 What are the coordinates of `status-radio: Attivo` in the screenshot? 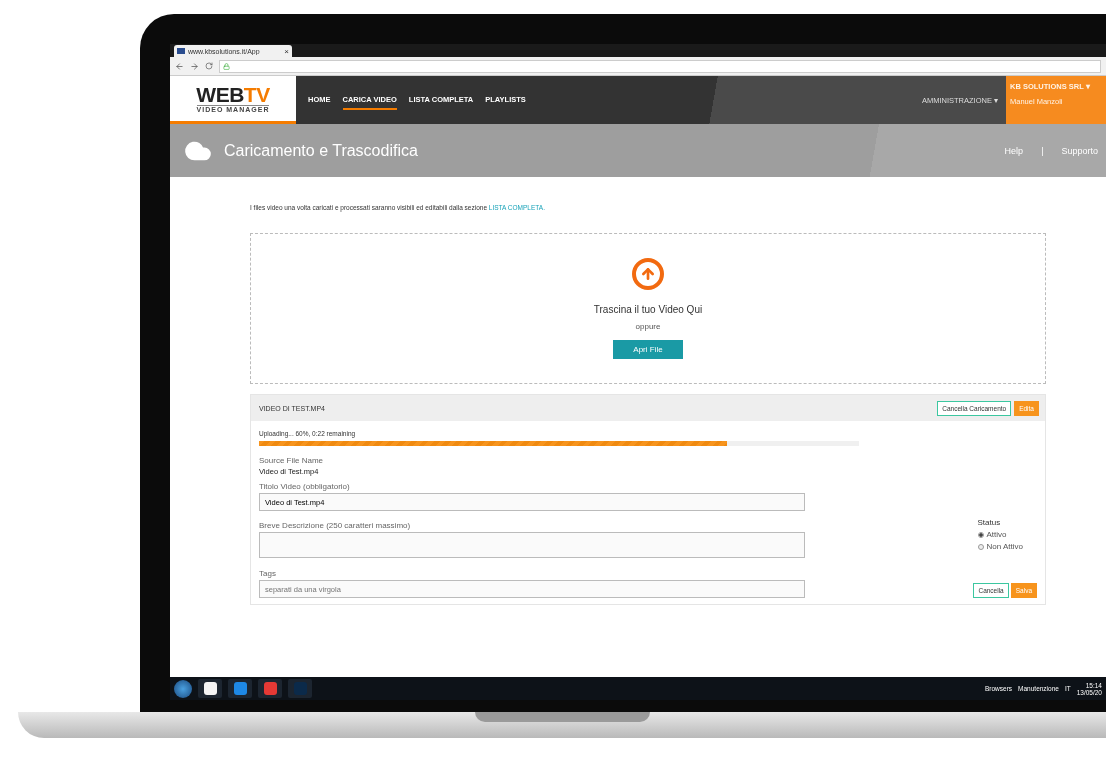 It's located at (1000, 534).